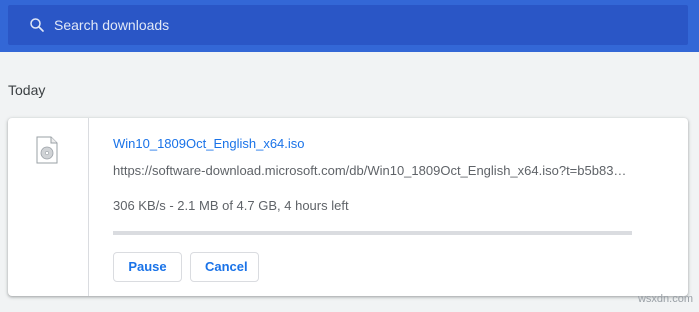 The width and height of the screenshot is (699, 312). What do you see at coordinates (37, 25) in the screenshot?
I see `search-icon` at bounding box center [37, 25].